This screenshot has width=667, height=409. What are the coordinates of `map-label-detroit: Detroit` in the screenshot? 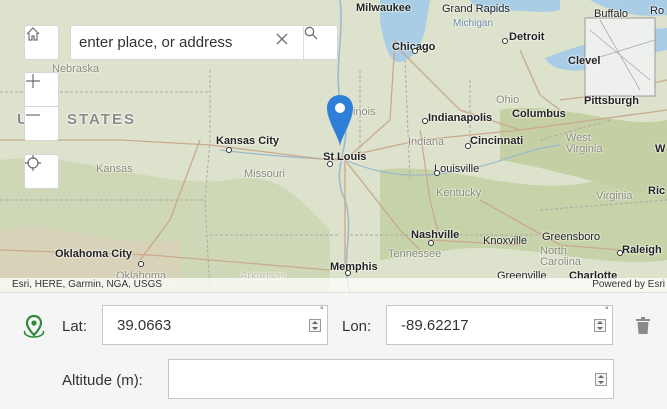 It's located at (527, 37).